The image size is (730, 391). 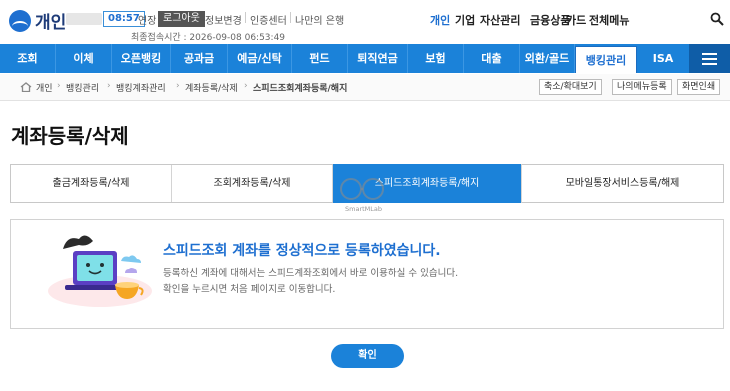 What do you see at coordinates (465, 20) in the screenshot?
I see `segment-business: 기업` at bounding box center [465, 20].